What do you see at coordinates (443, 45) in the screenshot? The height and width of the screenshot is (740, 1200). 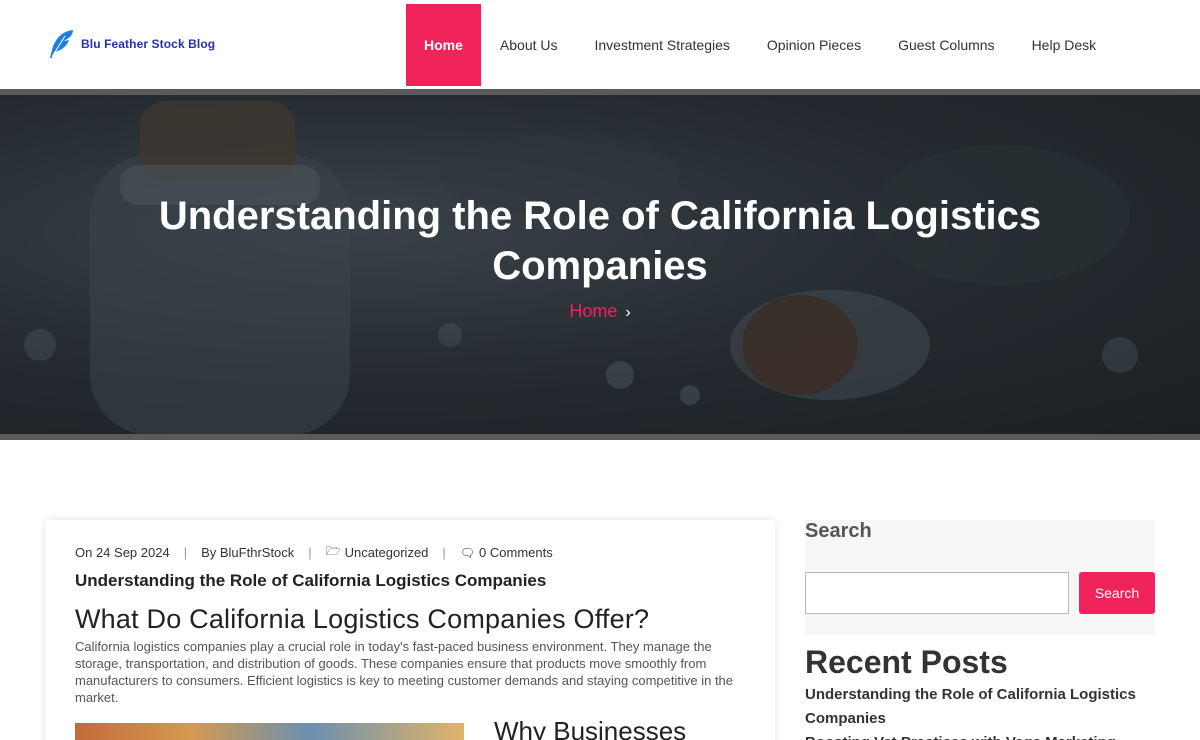 I see `nav-home: Home` at bounding box center [443, 45].